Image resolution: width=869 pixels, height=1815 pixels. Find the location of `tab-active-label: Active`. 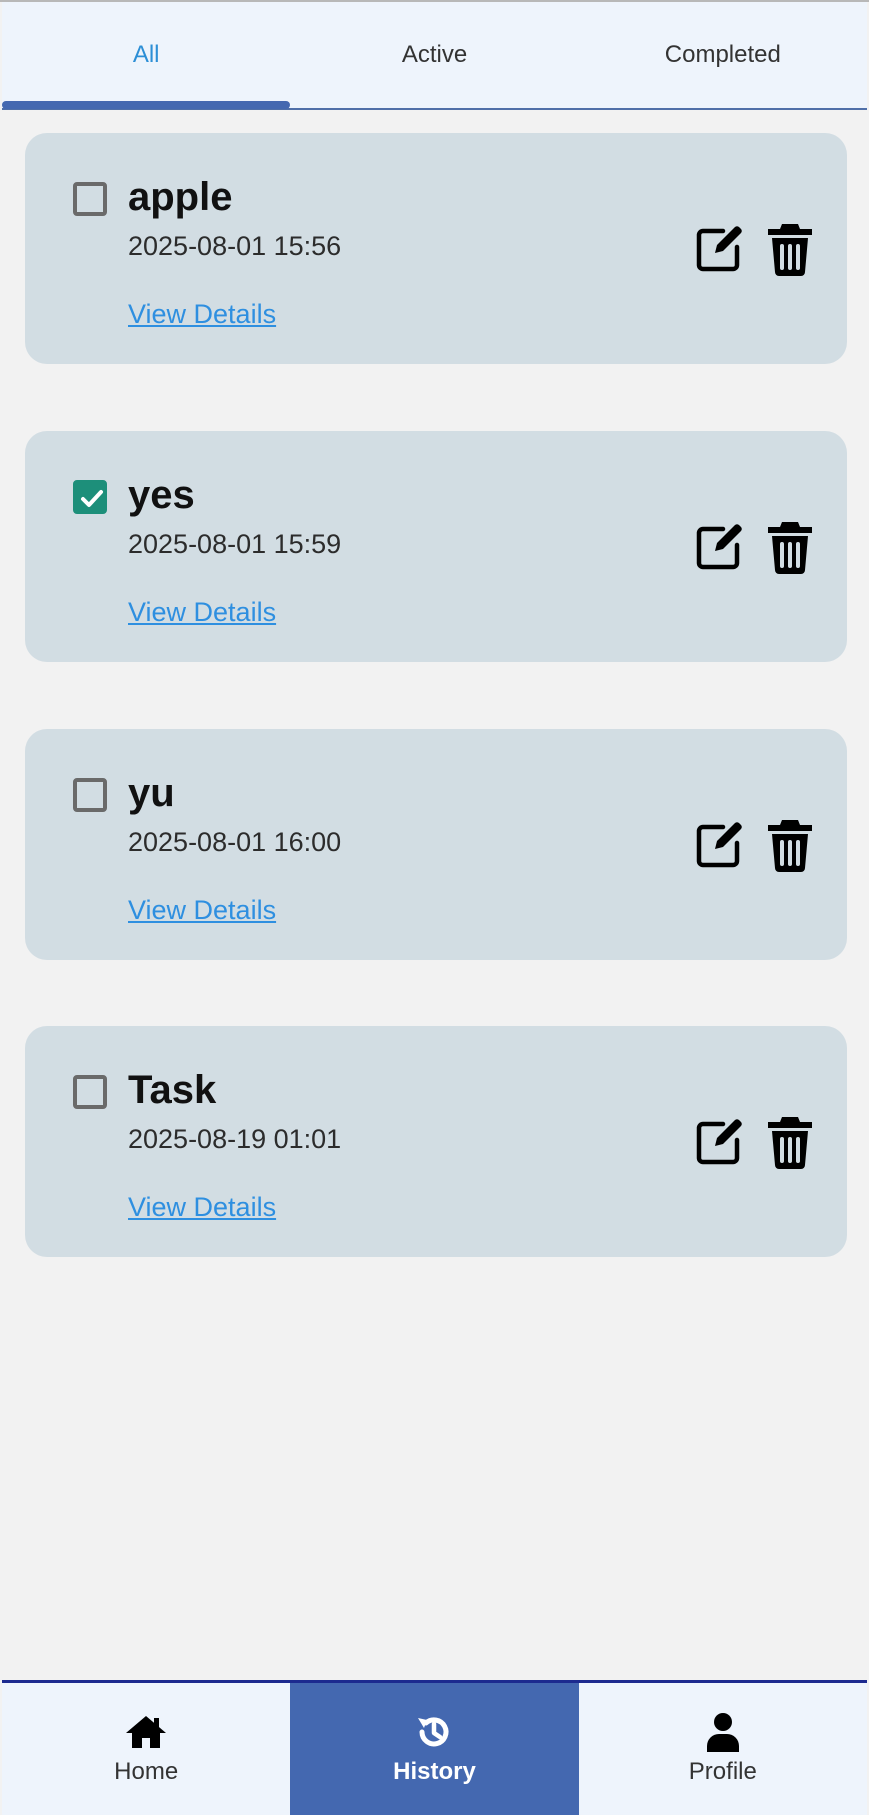

tab-active-label: Active is located at coordinates (434, 54).